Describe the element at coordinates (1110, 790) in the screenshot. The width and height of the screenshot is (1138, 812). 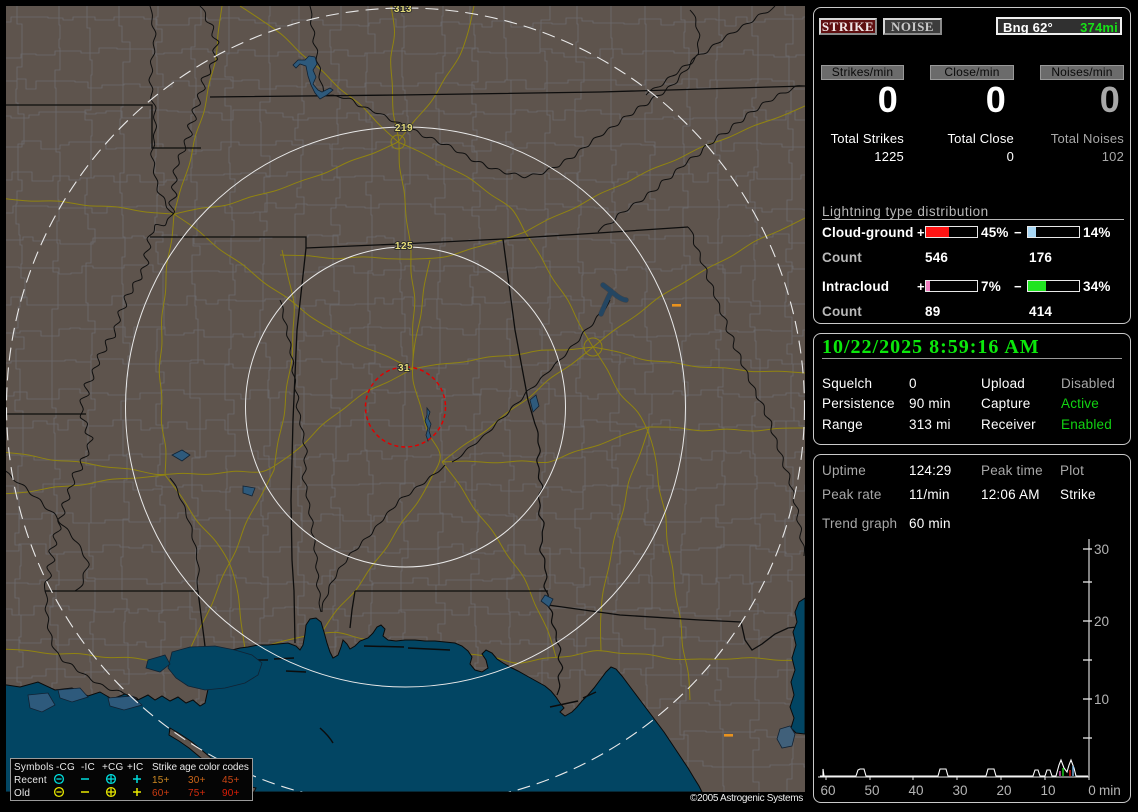
I see `svg-text: min` at that location.